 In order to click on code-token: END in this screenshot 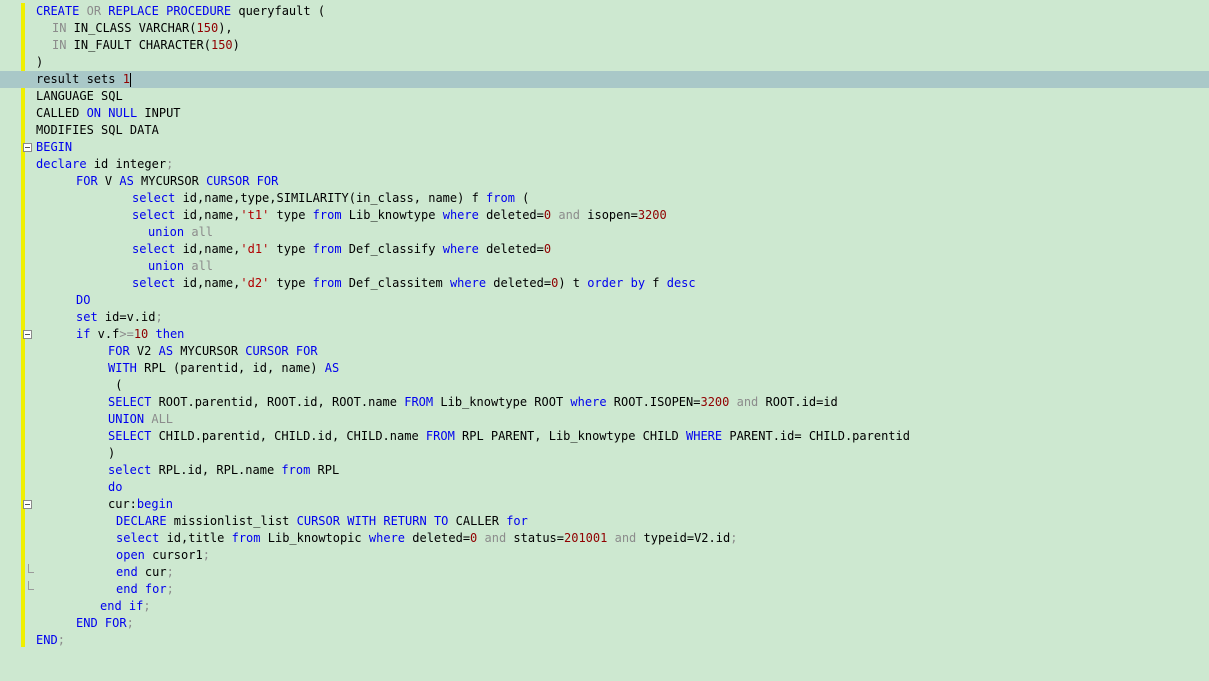, I will do `click(47, 640)`.